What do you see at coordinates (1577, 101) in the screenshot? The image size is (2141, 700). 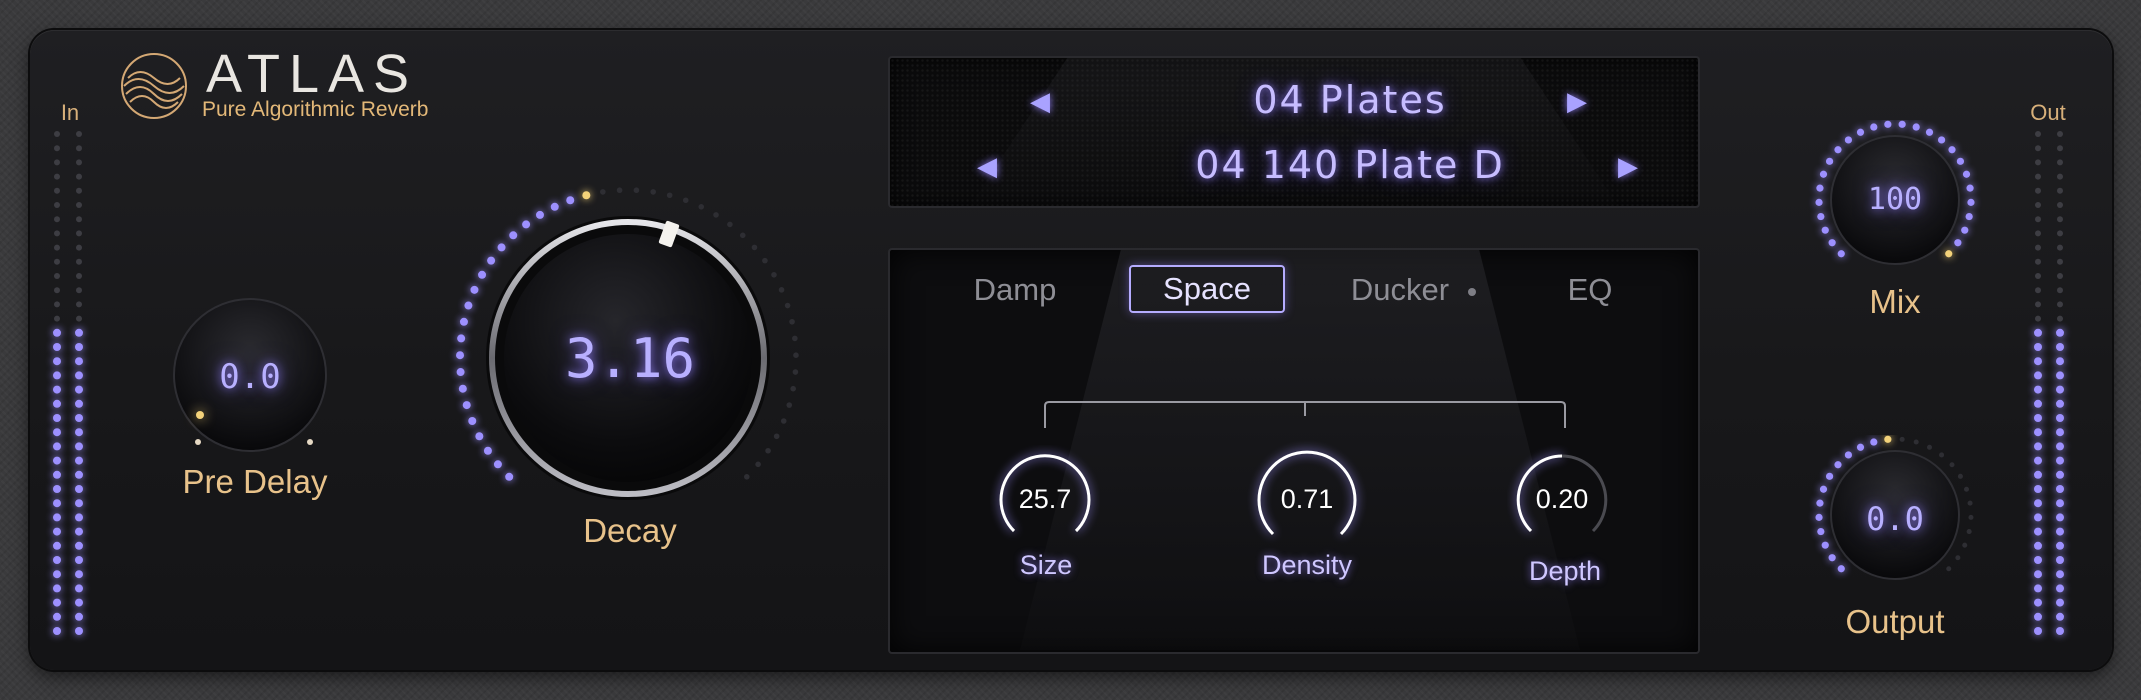 I see `bank-next-arrow-icon: ▶` at bounding box center [1577, 101].